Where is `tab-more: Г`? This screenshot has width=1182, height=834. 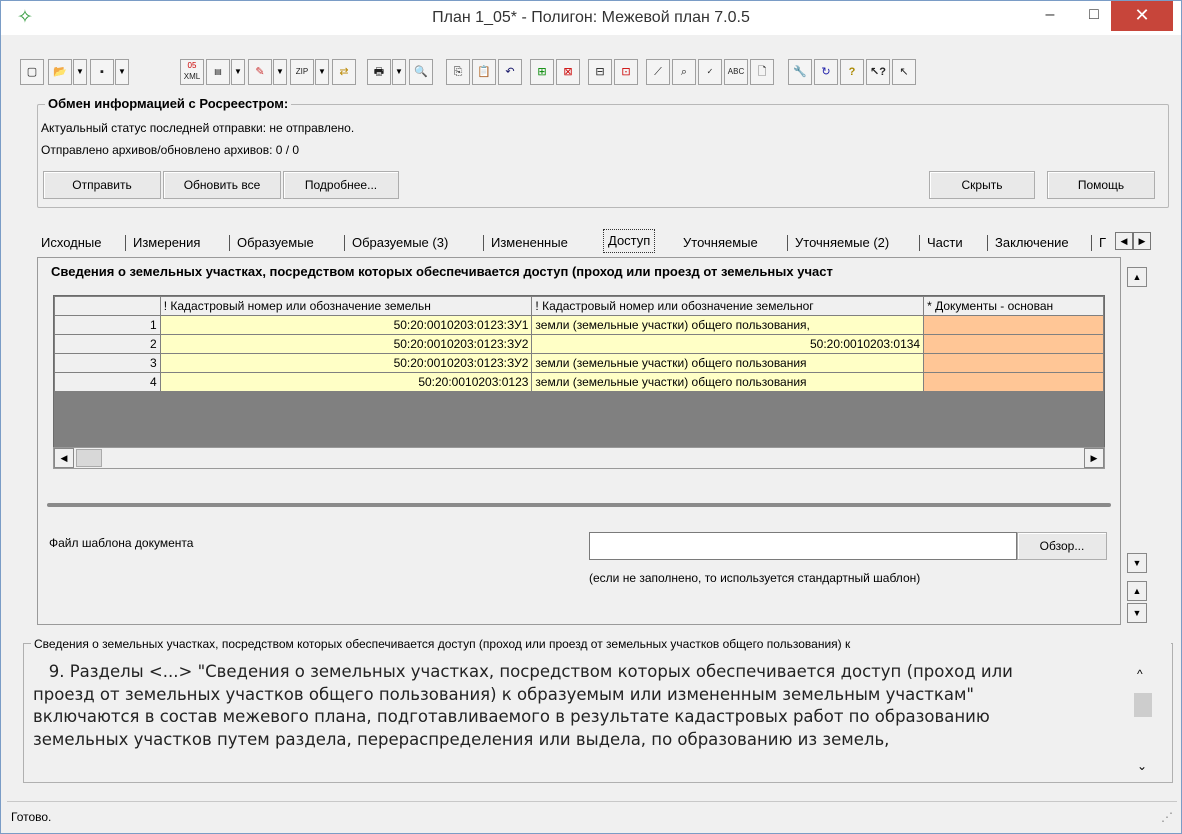 tab-more: Г is located at coordinates (1102, 243).